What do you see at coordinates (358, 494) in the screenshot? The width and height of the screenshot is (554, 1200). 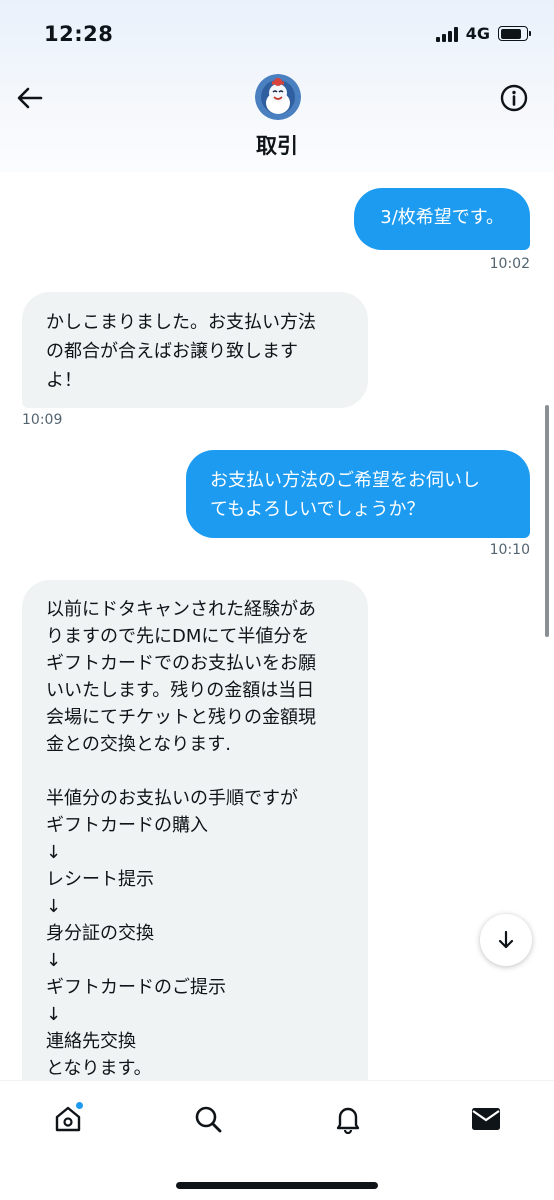 I see `message-bubble-outgoing: お支払い方法のご希望をお伺いし てもよろしいでしょうか？` at bounding box center [358, 494].